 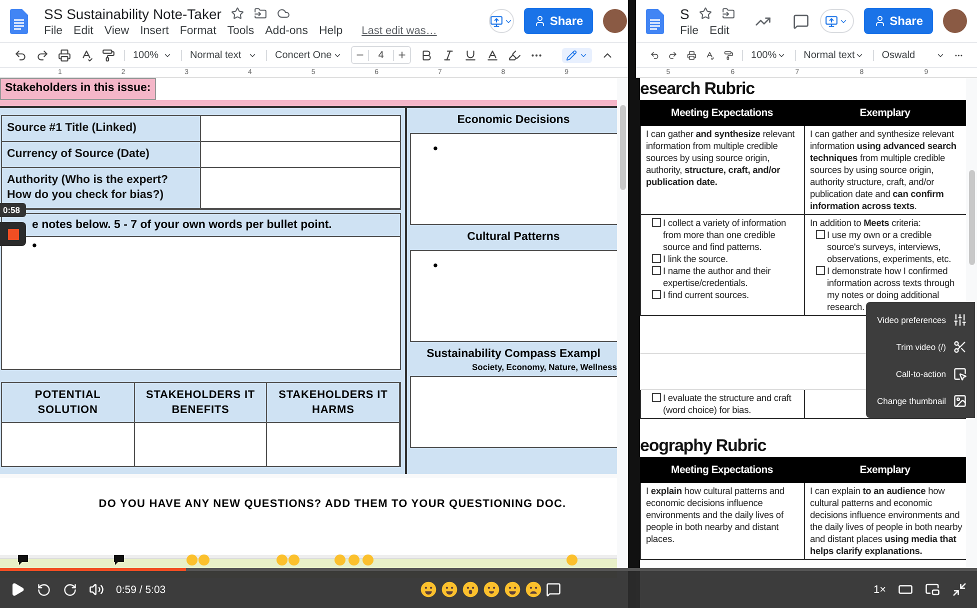 I want to click on redo-icon, so click(x=42, y=55).